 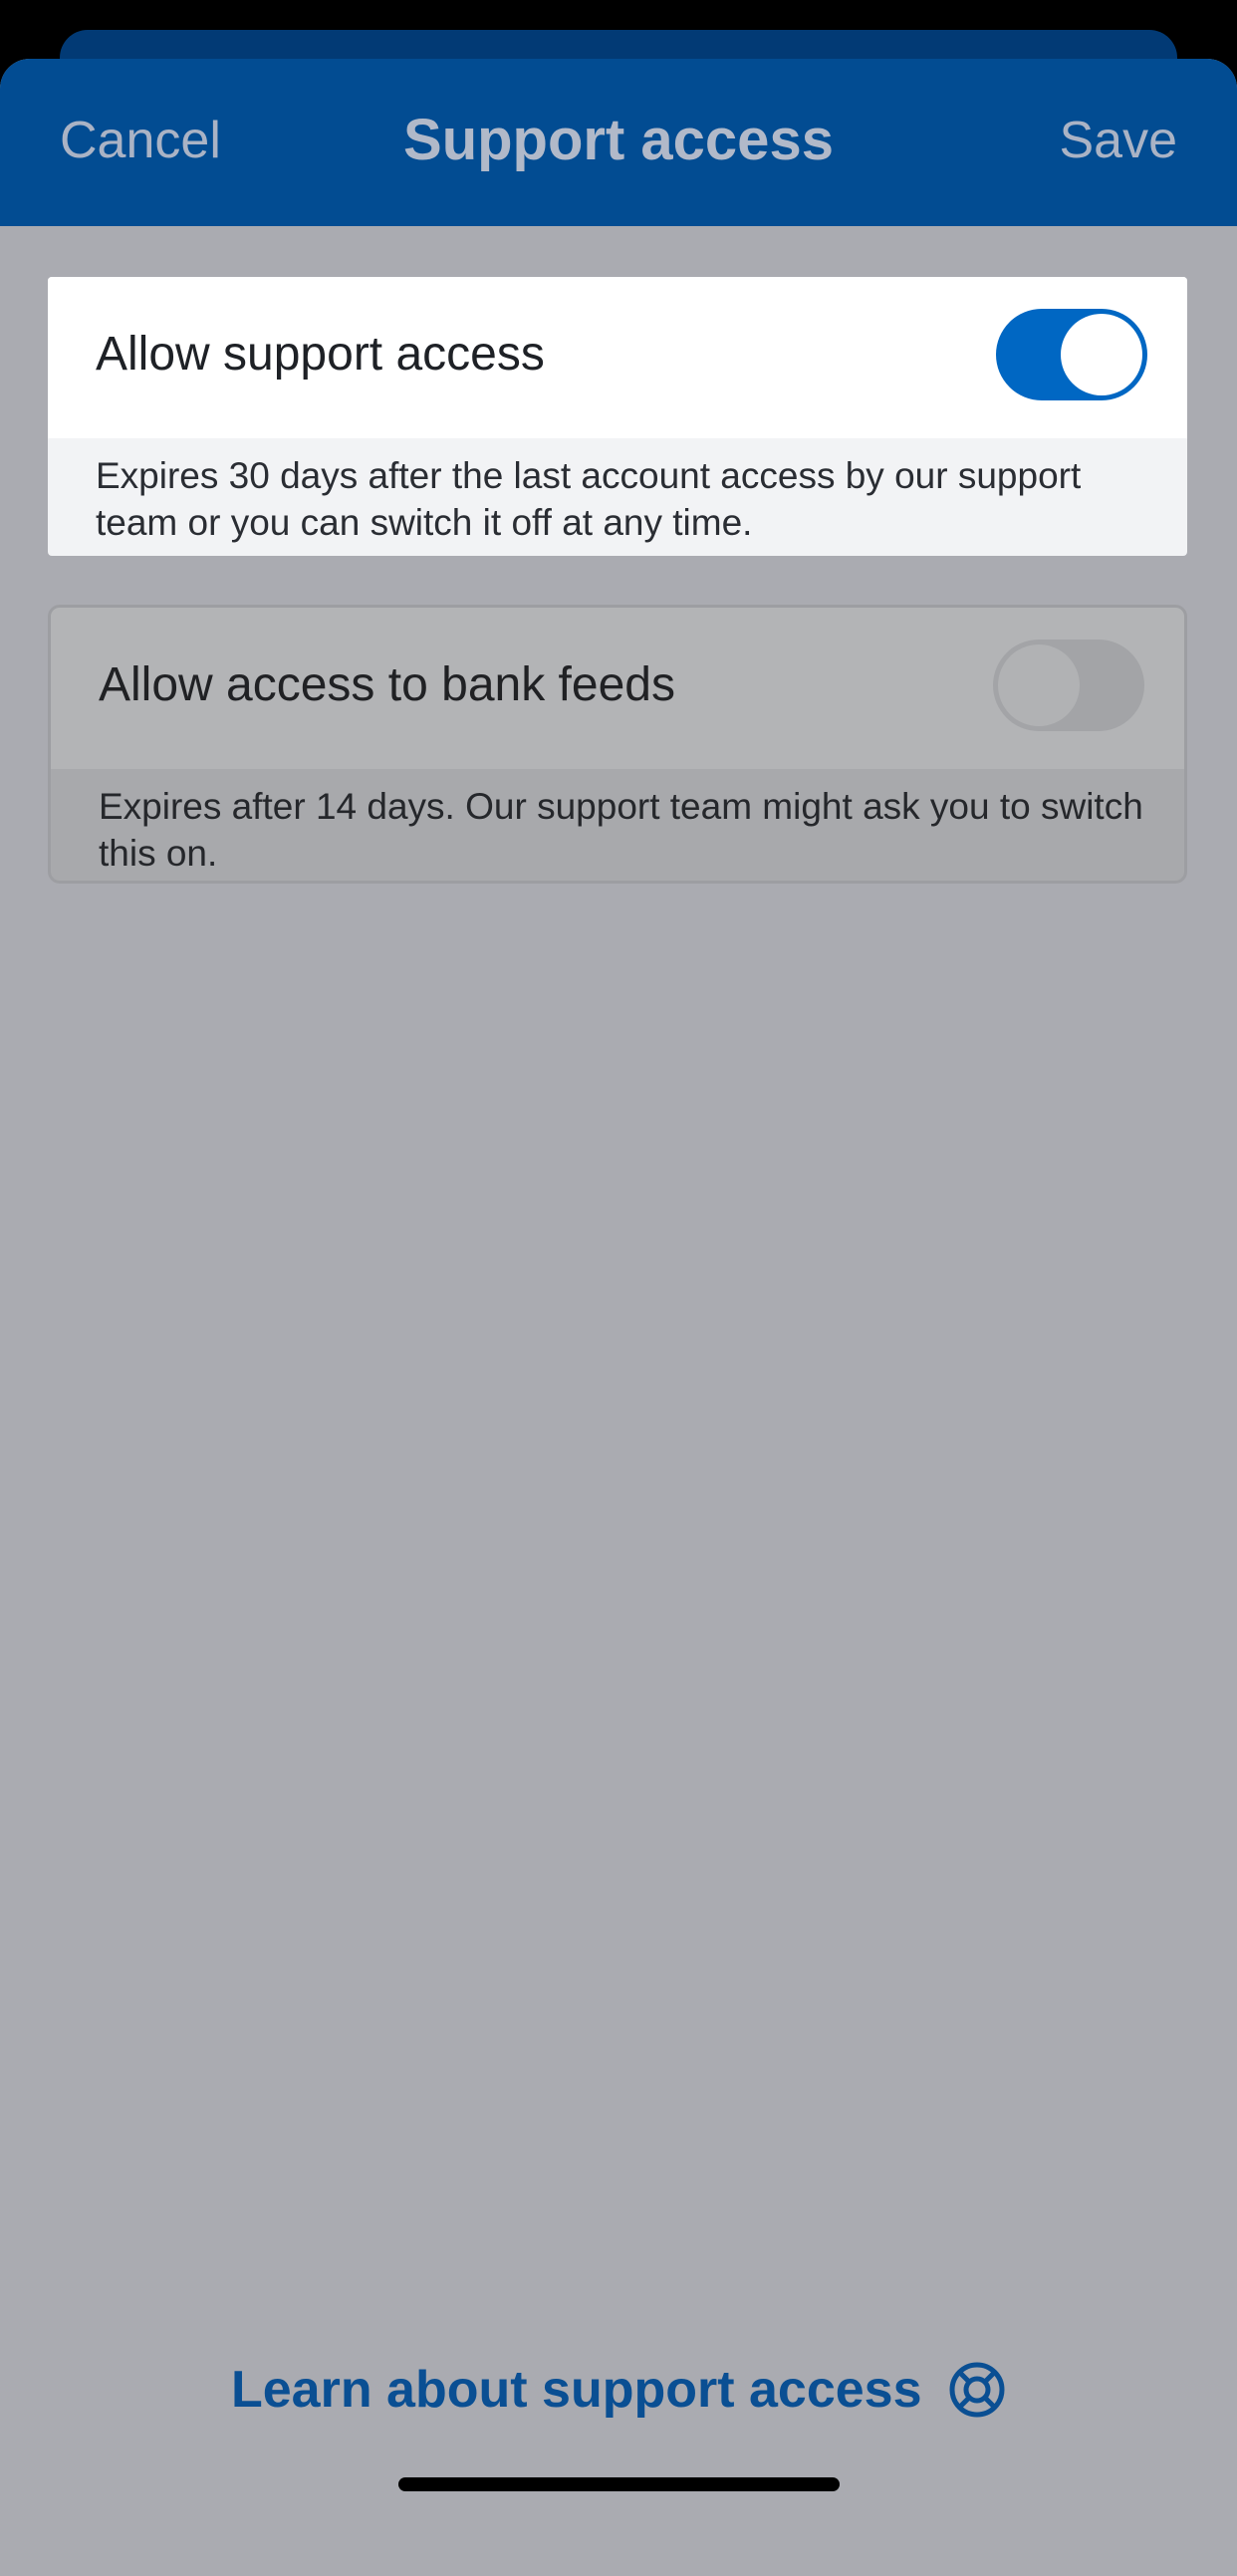 I want to click on bank-feeds-row: Allow access to bank feeds, so click(x=617, y=688).